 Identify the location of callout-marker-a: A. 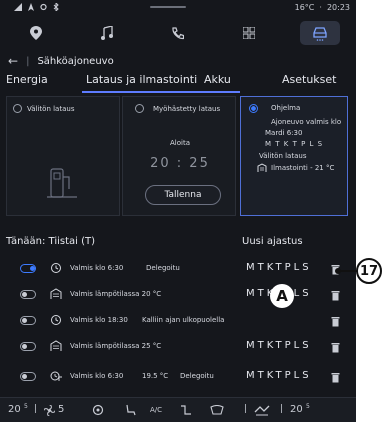
(282, 296).